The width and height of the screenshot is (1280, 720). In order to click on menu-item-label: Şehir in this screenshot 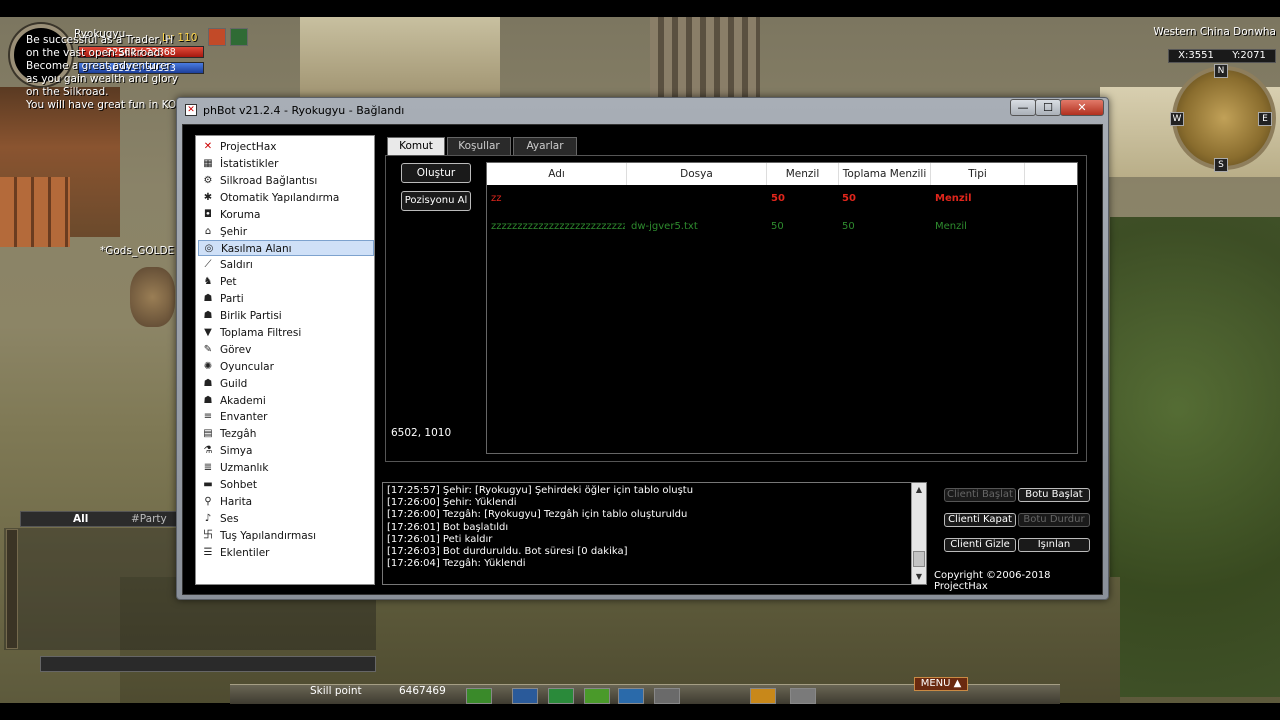, I will do `click(234, 231)`.